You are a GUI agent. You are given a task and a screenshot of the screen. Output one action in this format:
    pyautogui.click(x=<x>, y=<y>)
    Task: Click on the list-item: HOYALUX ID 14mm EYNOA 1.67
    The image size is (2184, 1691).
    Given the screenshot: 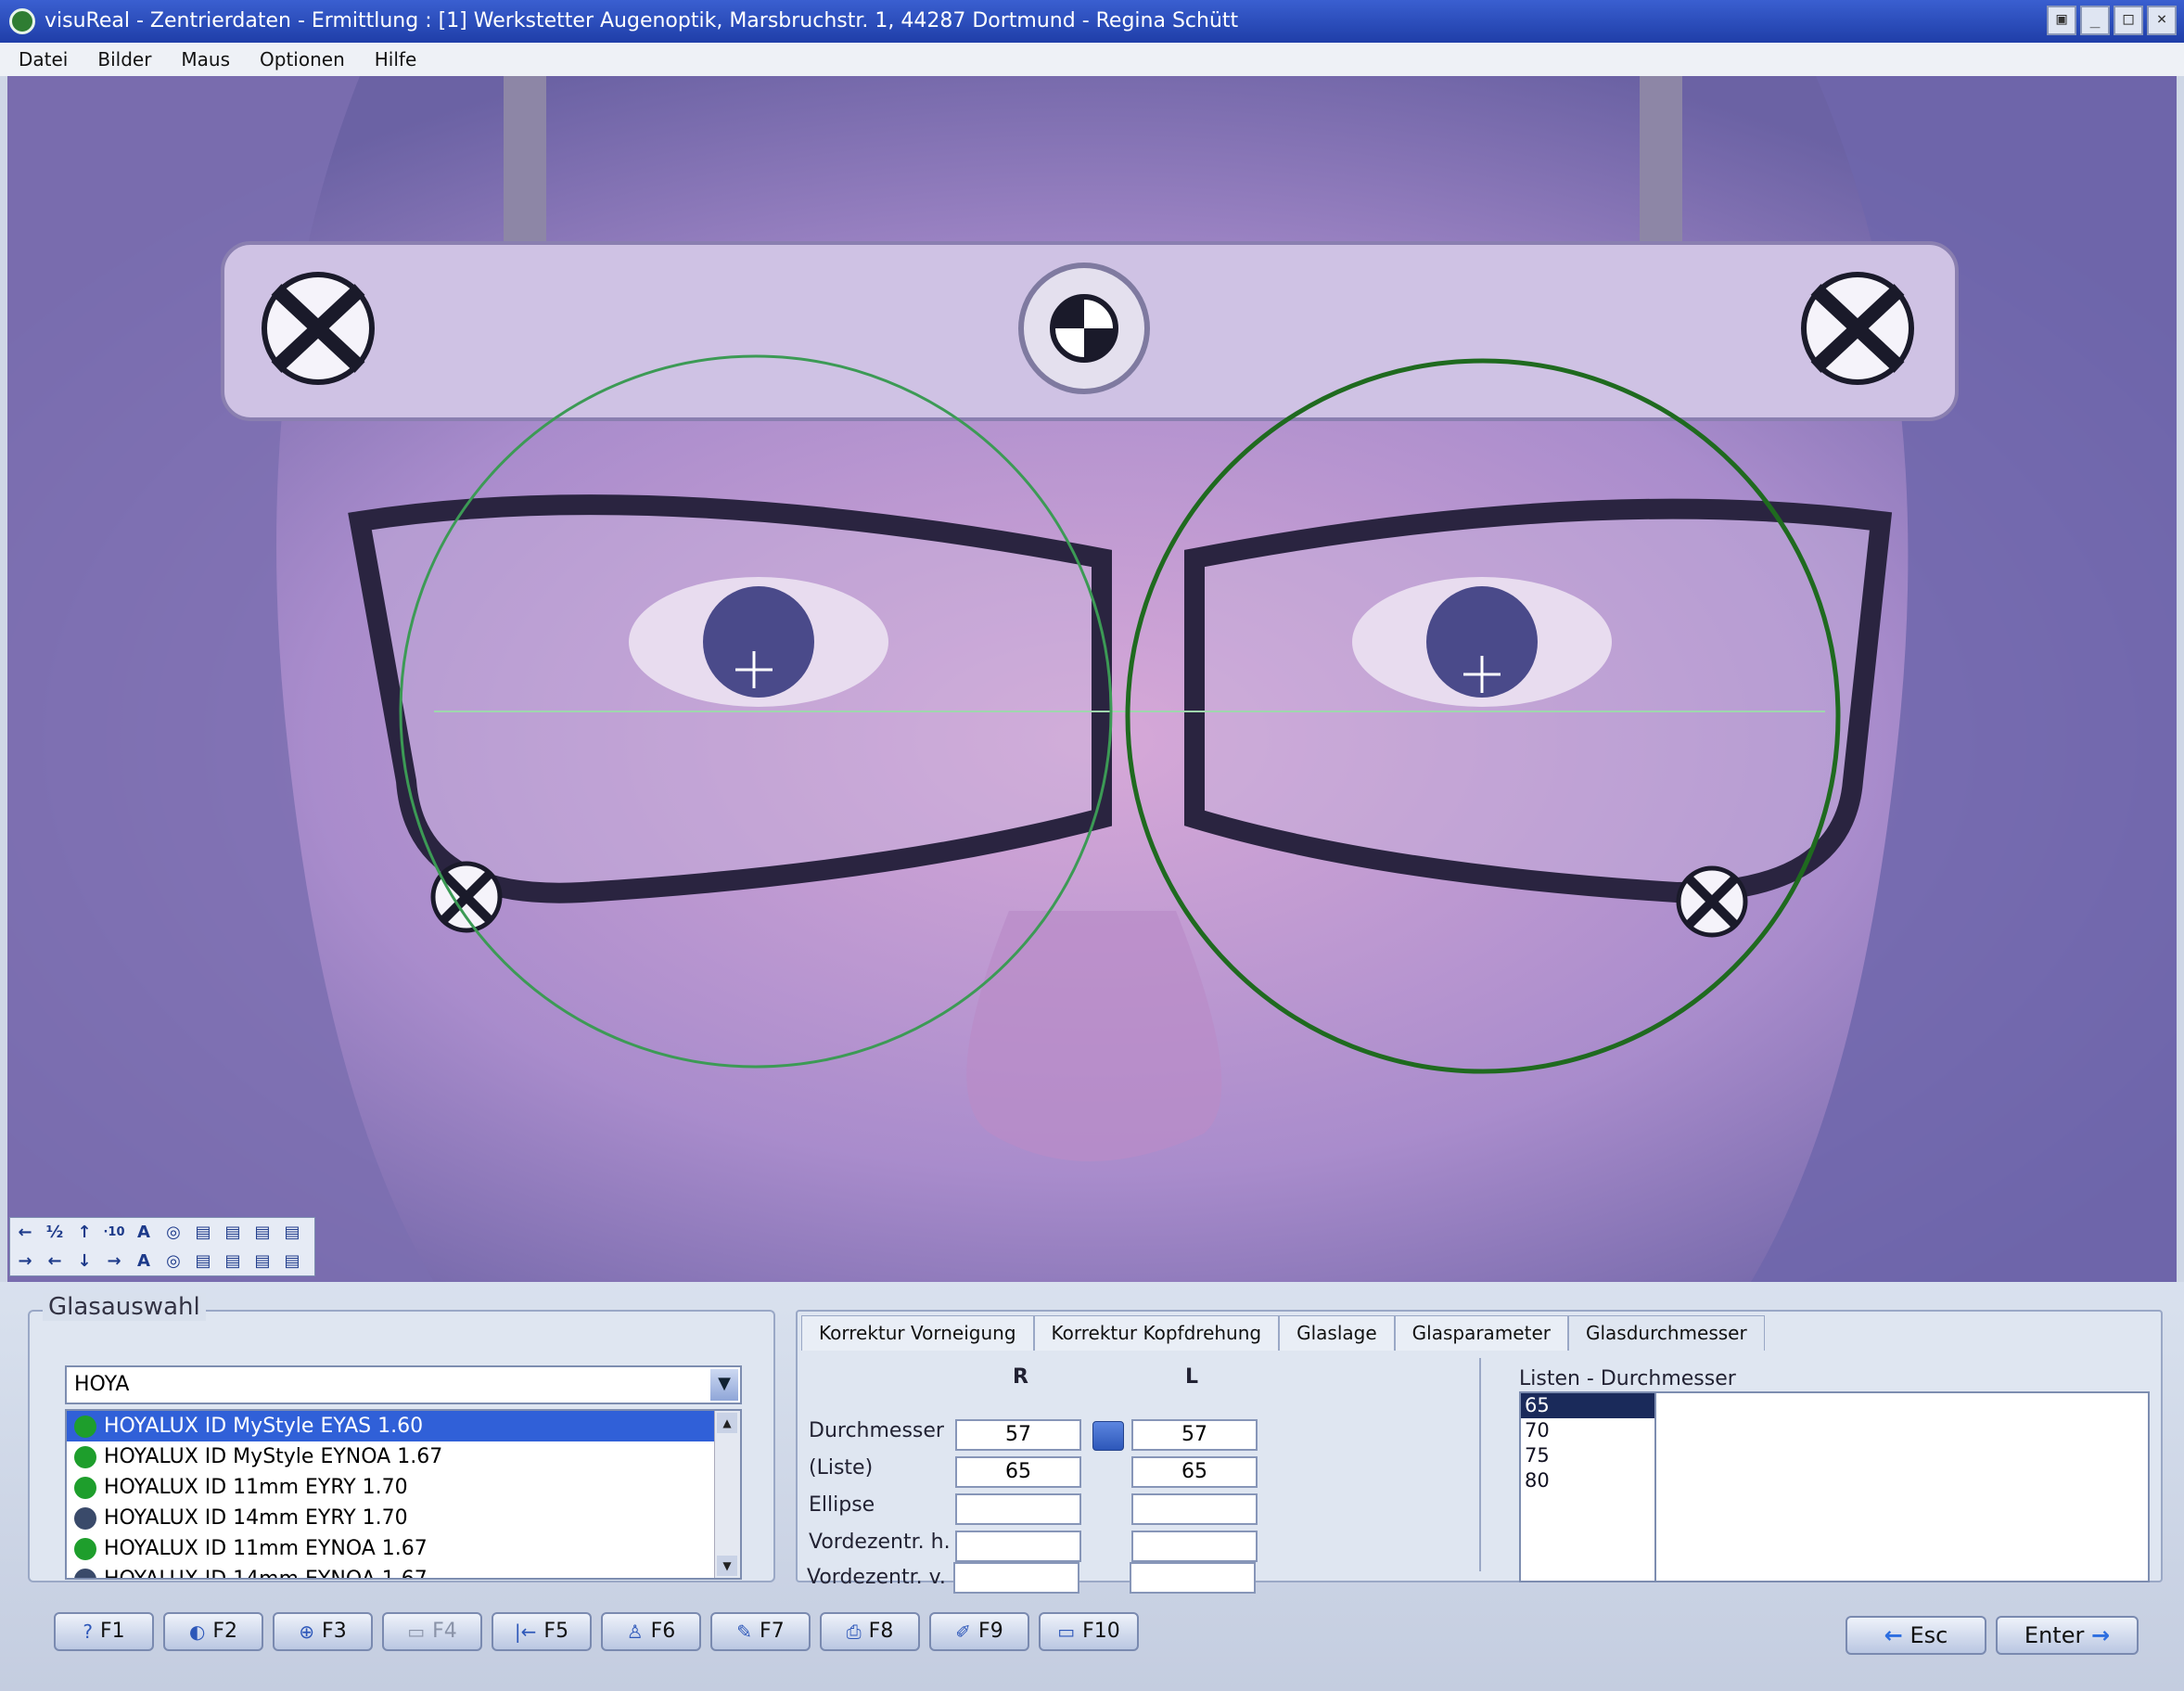 What is the action you would take?
    pyautogui.click(x=403, y=1571)
    